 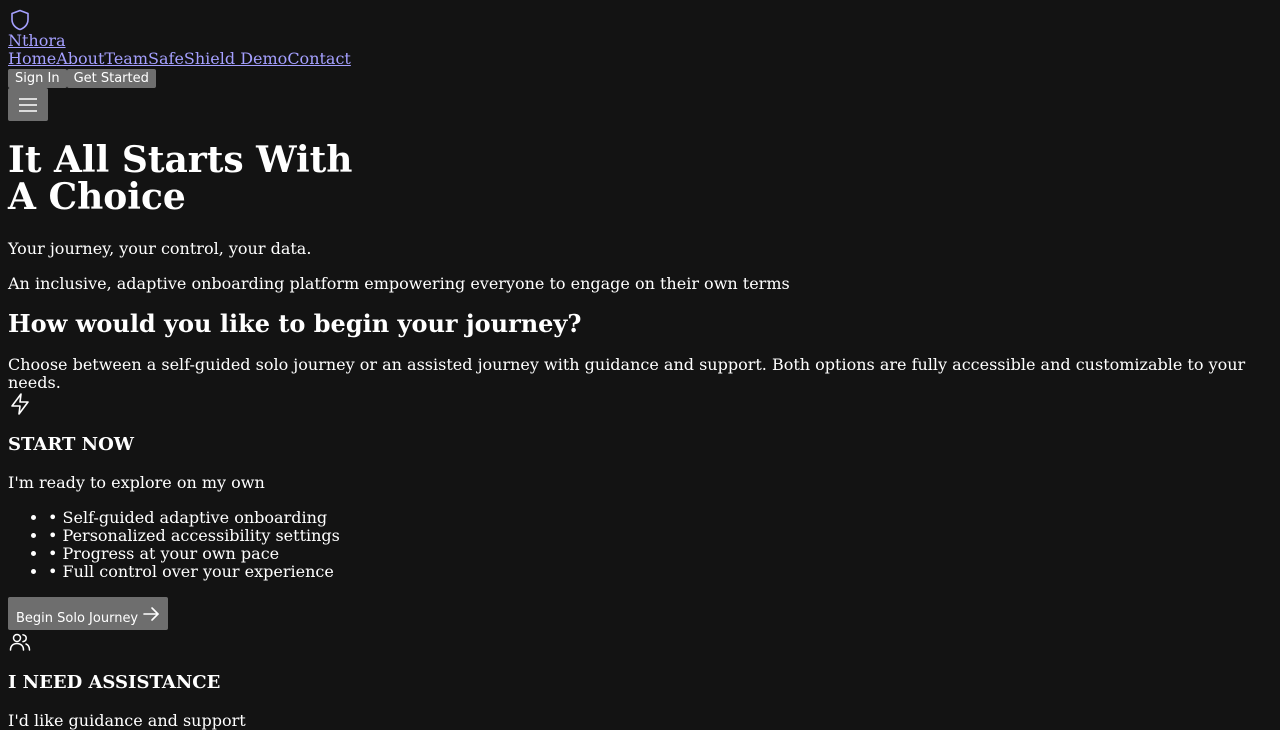 What do you see at coordinates (20, 642) in the screenshot?
I see `users-icon` at bounding box center [20, 642].